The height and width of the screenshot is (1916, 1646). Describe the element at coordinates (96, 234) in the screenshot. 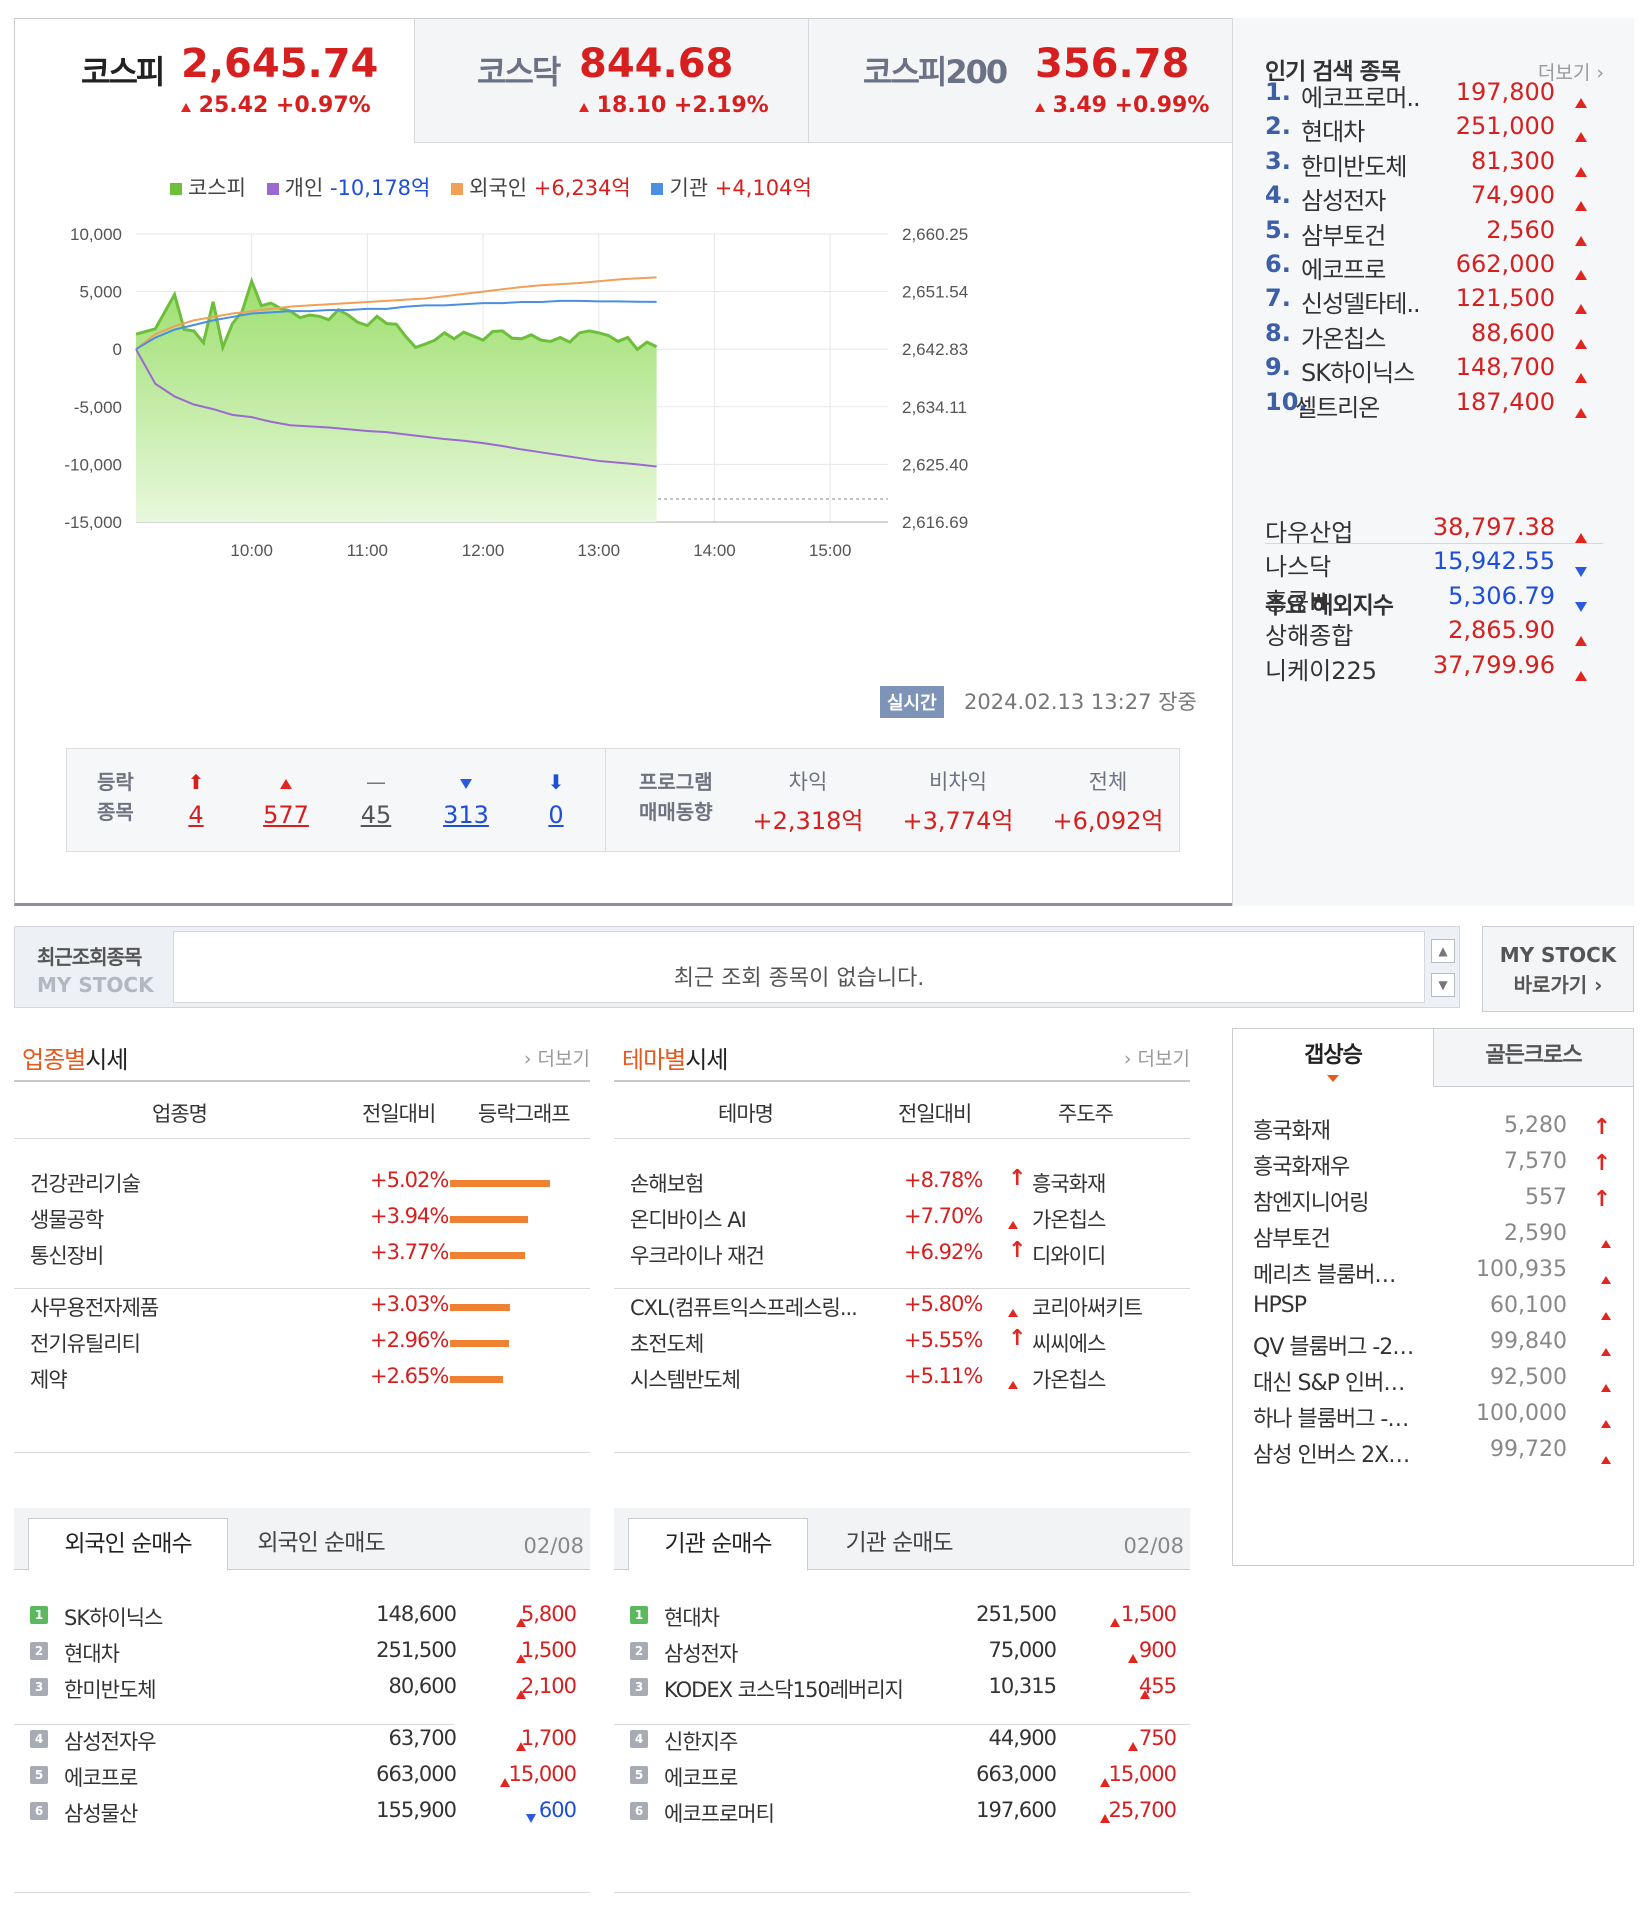

I see `y-left-tick-label: 10,000` at that location.